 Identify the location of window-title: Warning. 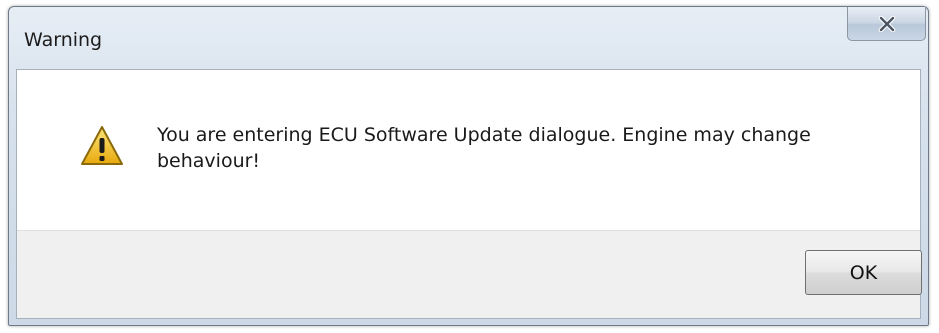
(63, 40).